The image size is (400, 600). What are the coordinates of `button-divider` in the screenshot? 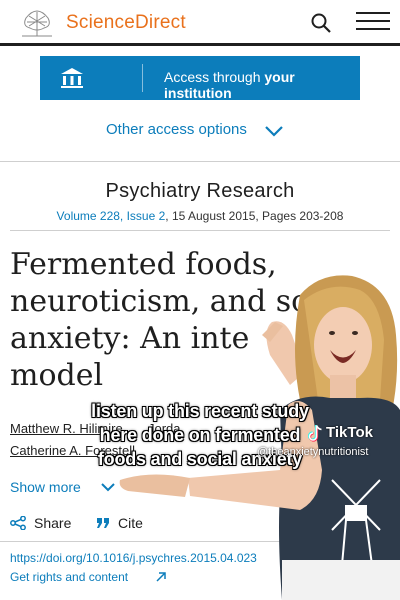 It's located at (142, 78).